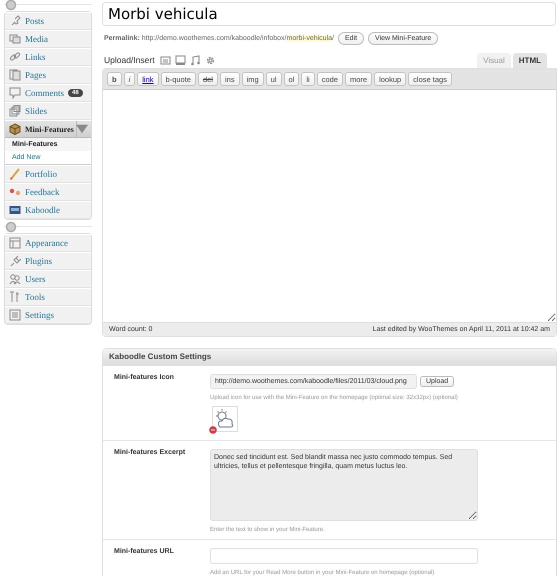  Describe the element at coordinates (15, 129) in the screenshot. I see `box-icon` at that location.